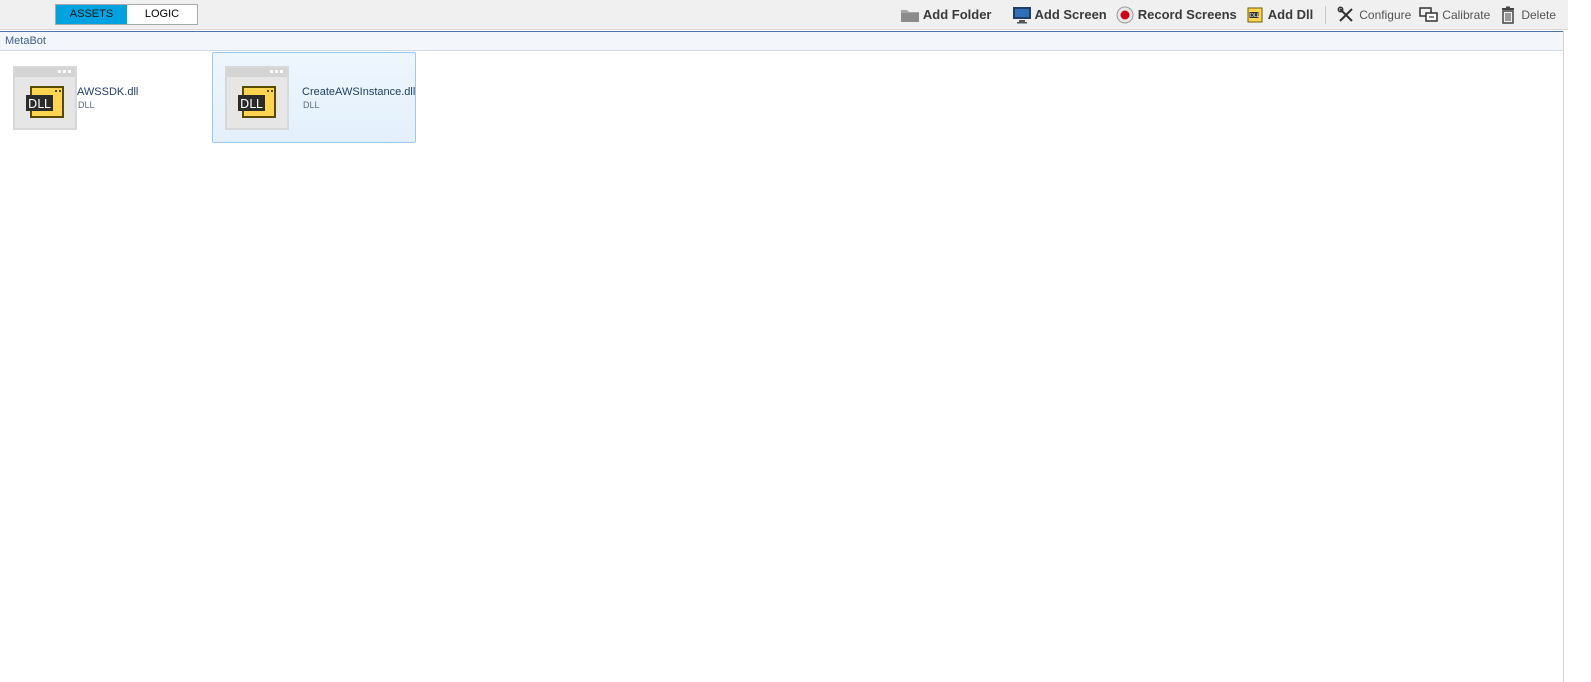 The width and height of the screenshot is (1591, 682). Describe the element at coordinates (910, 15) in the screenshot. I see `folder-icon` at that location.